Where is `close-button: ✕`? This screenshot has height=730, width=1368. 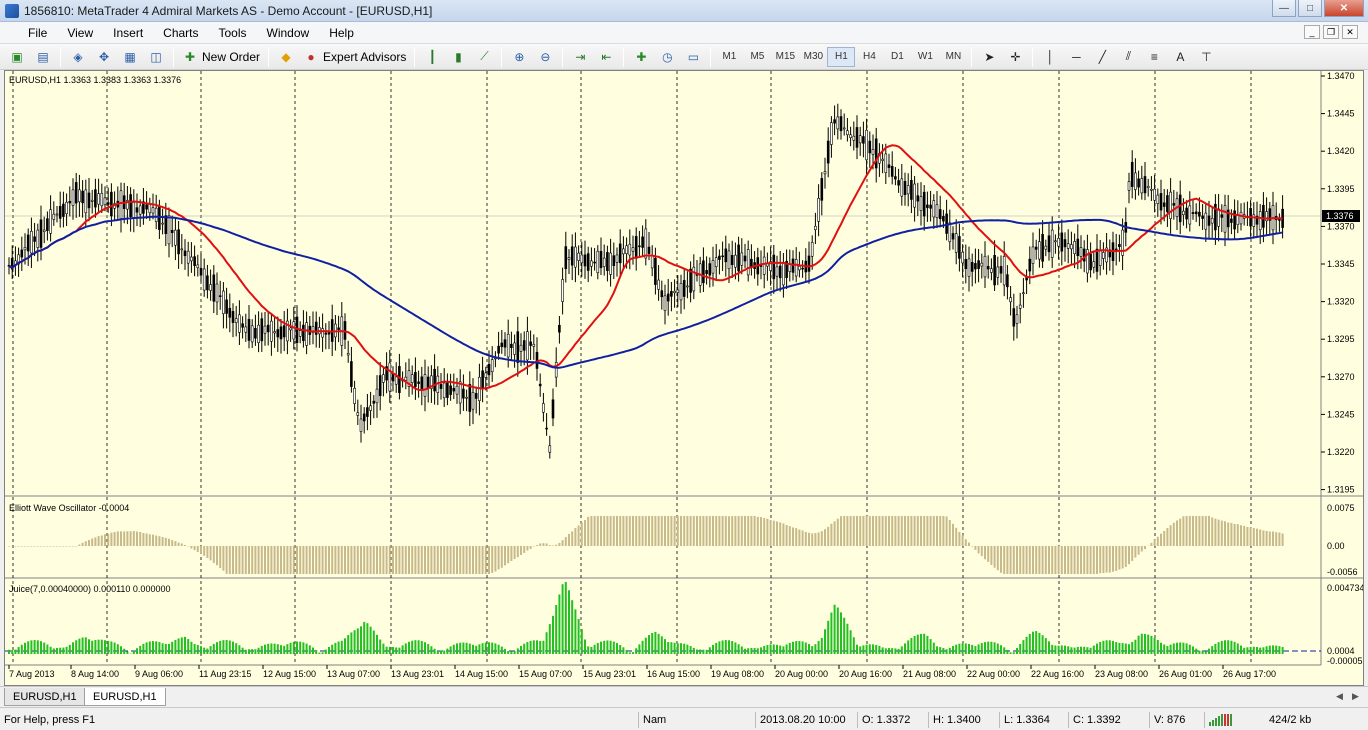 close-button: ✕ is located at coordinates (1344, 8).